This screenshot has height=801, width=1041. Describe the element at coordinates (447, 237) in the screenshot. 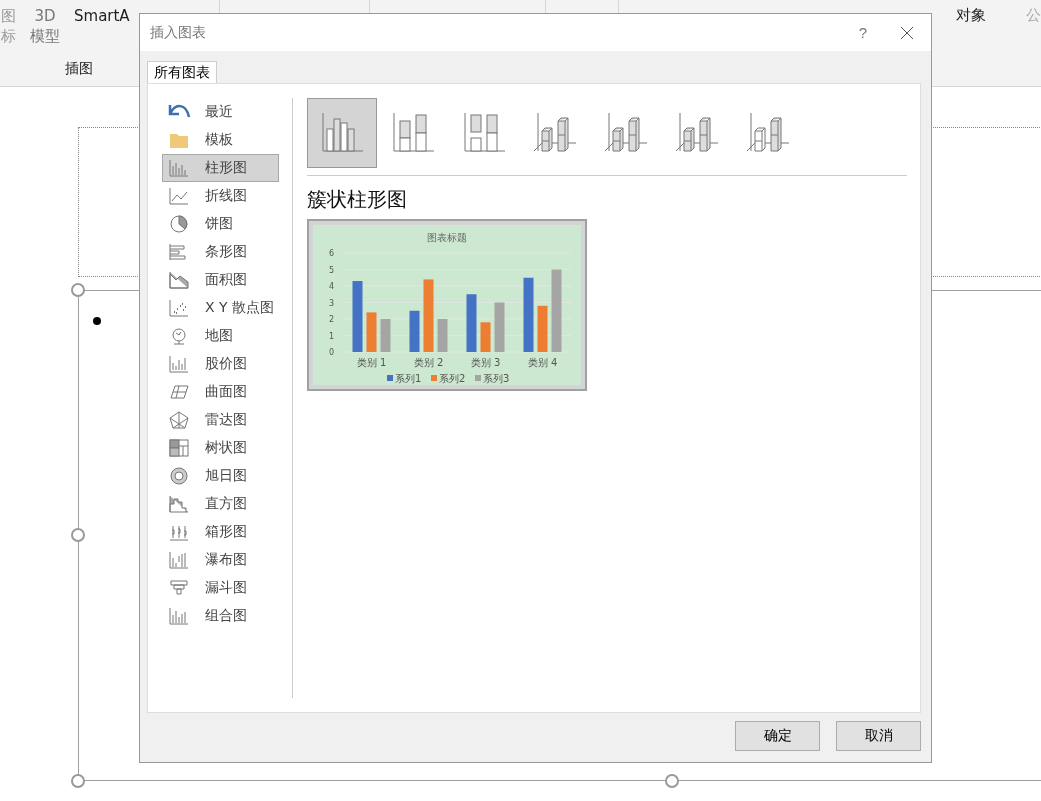

I see `chart-title: 图表标题` at that location.